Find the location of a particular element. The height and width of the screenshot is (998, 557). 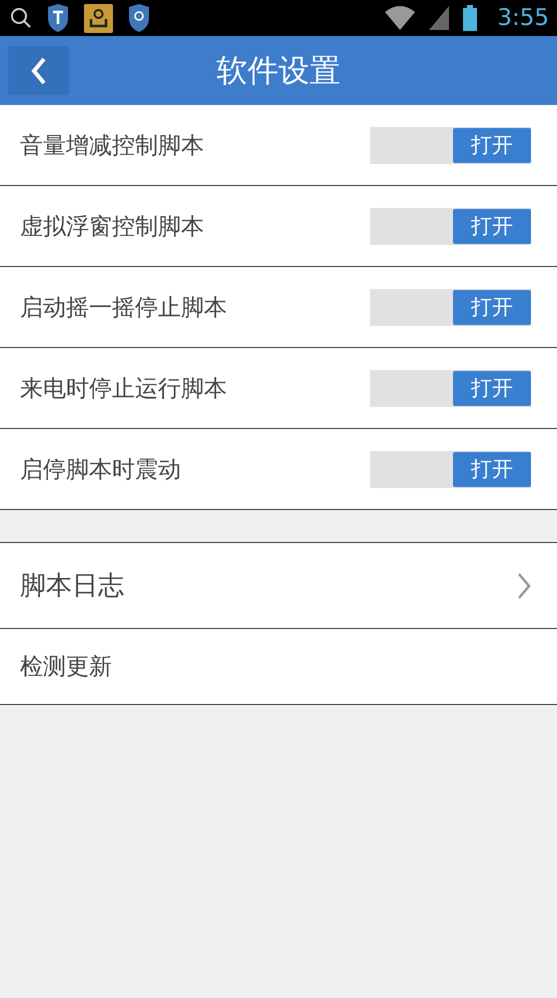

setting-label: 虚拟浮窗控制脚本 is located at coordinates (112, 227).